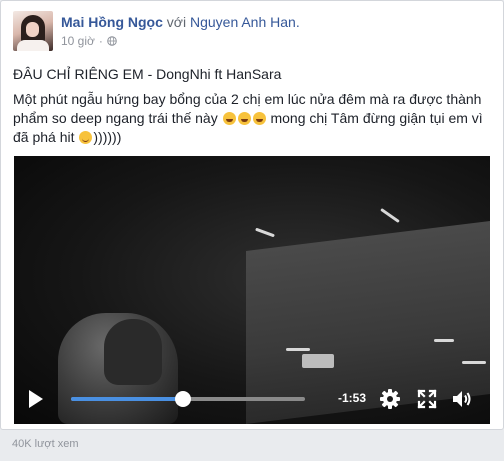 The height and width of the screenshot is (461, 504). Describe the element at coordinates (462, 399) in the screenshot. I see `volume-icon` at that location.